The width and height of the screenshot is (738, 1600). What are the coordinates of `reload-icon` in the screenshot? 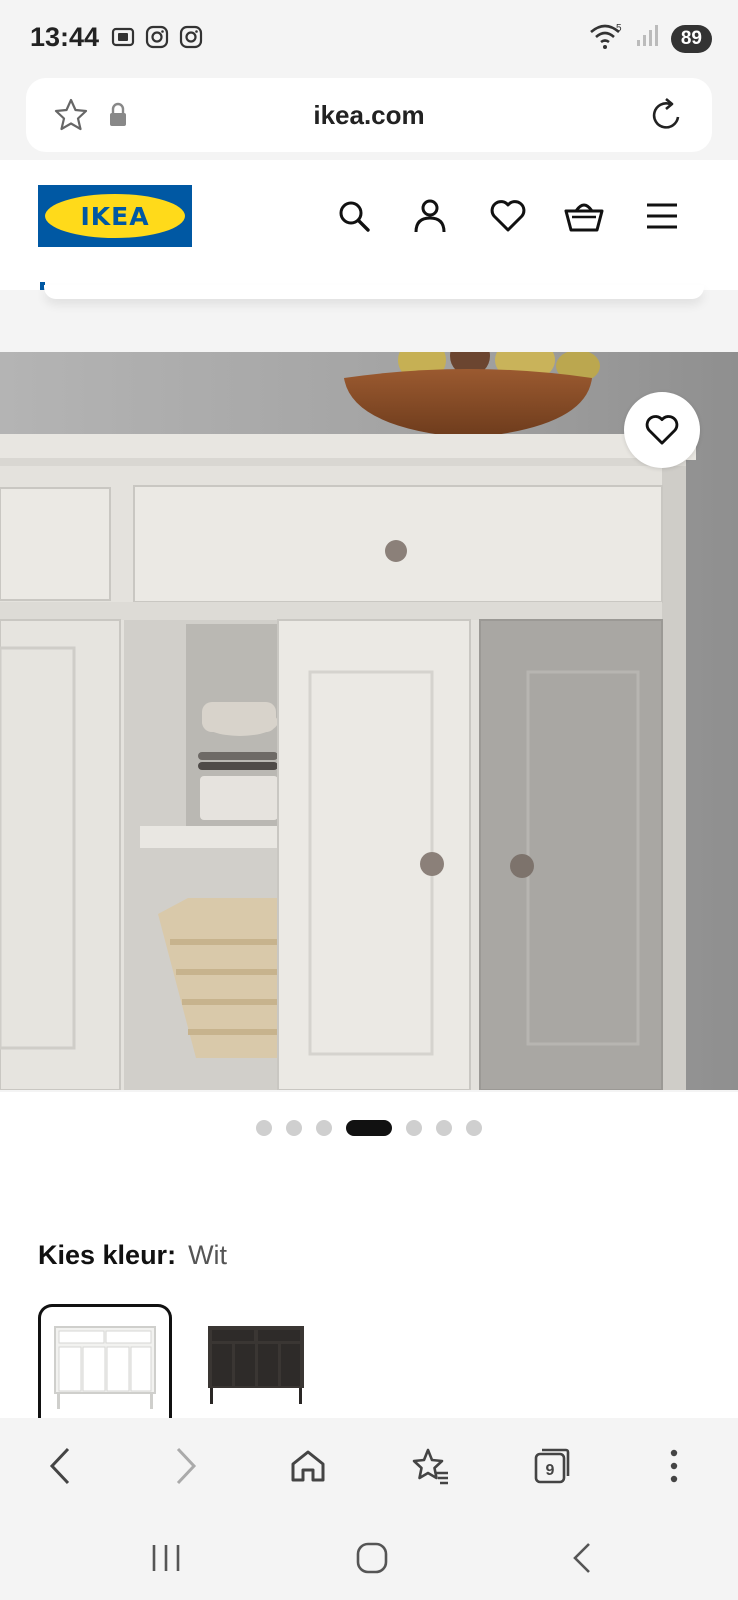 It's located at (667, 117).